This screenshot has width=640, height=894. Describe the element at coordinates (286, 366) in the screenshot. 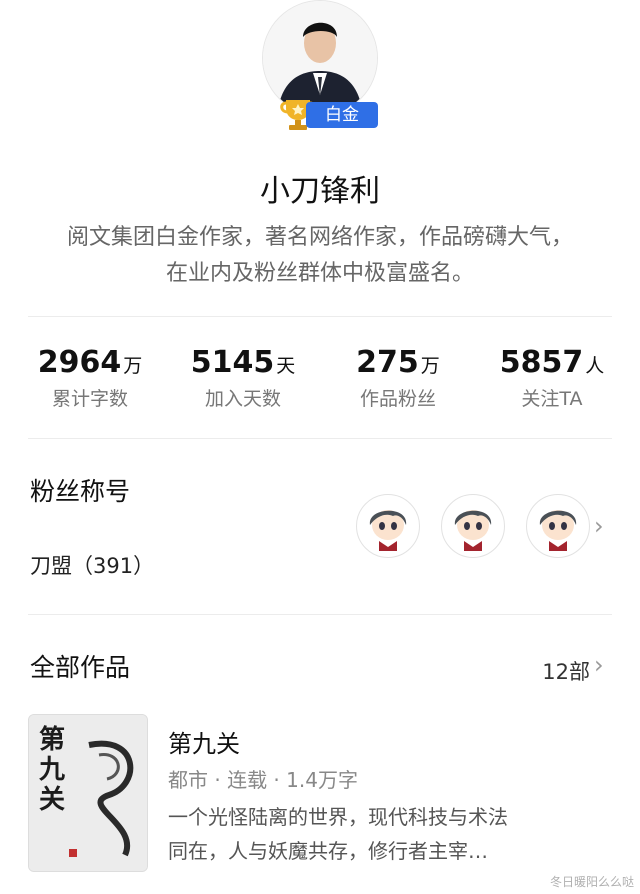

I see `stat-unit: 天` at that location.